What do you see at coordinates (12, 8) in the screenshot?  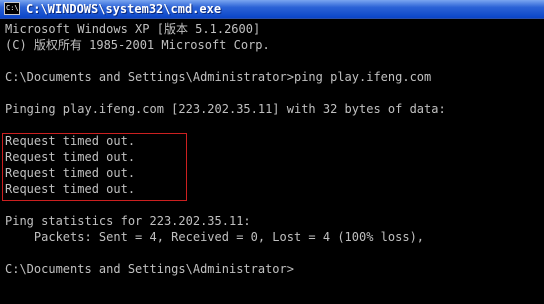 I see `cmd-app-icon: C:\` at bounding box center [12, 8].